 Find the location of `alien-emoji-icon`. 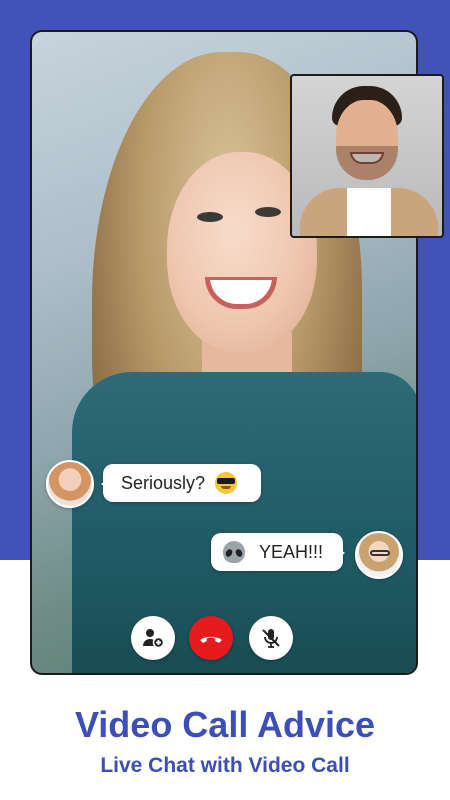

alien-emoji-icon is located at coordinates (234, 552).